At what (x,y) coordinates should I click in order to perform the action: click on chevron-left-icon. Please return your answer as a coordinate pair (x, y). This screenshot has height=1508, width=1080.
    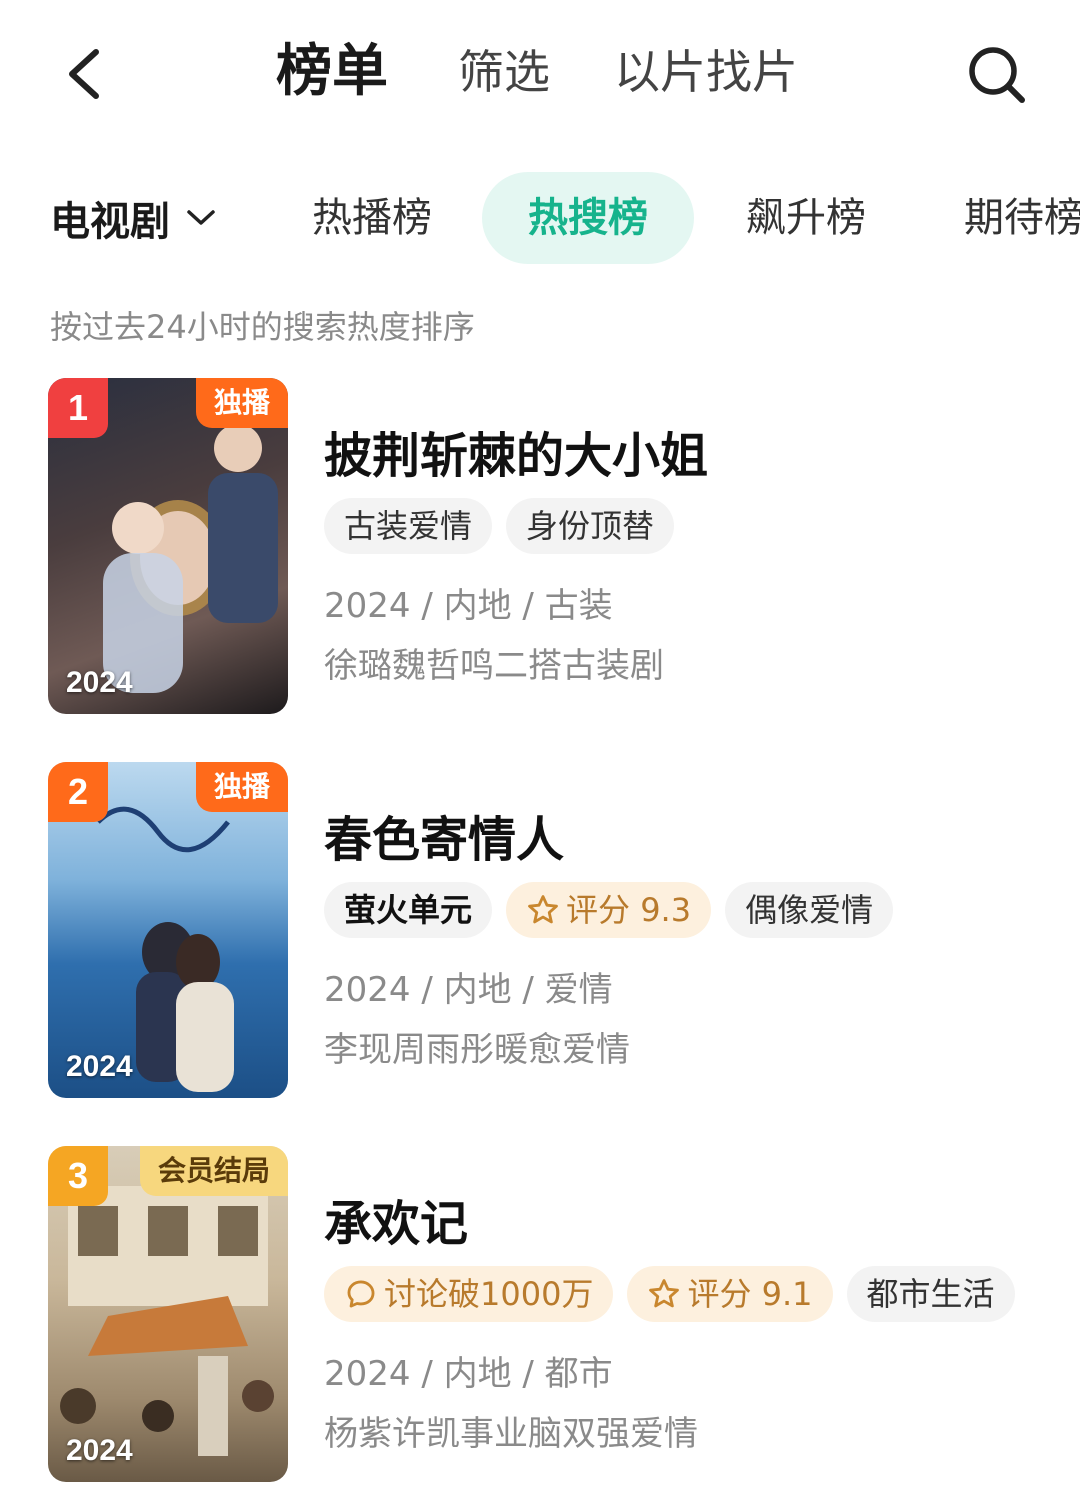
    Looking at the image, I should click on (84, 74).